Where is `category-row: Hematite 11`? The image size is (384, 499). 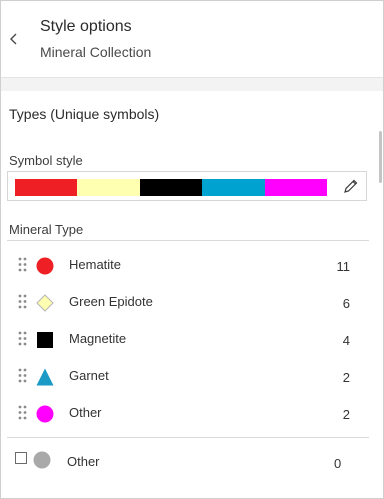
category-row: Hematite 11 is located at coordinates (189, 271).